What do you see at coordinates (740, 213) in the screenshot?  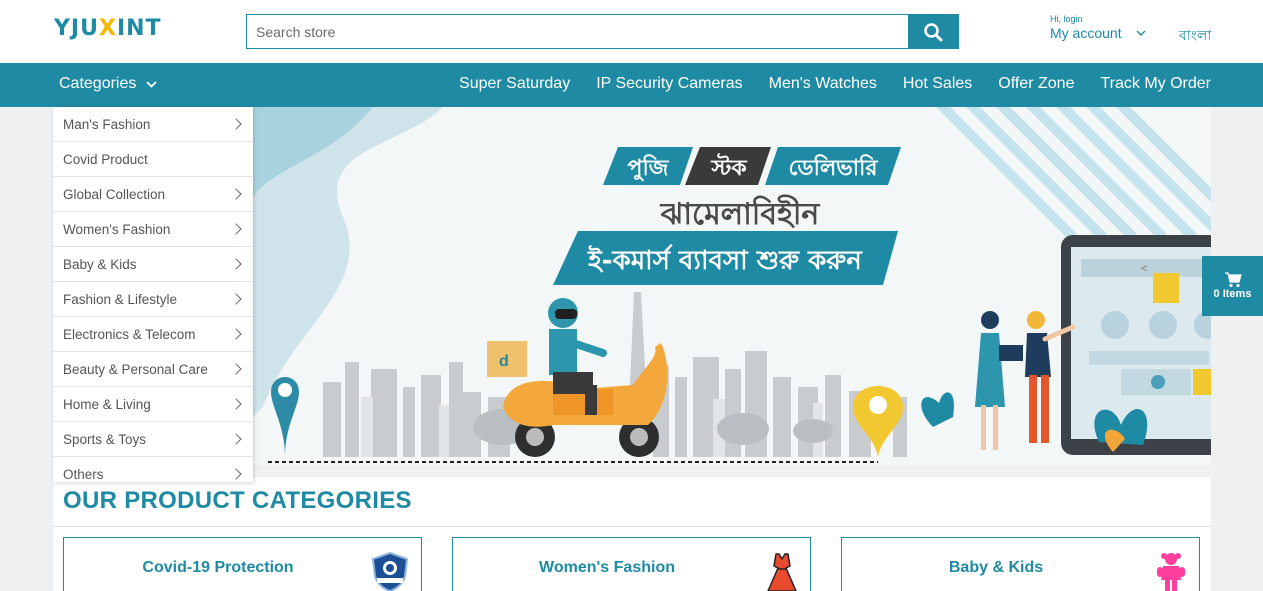 I see `banner-headline: ঝামেলাবিহীন` at bounding box center [740, 213].